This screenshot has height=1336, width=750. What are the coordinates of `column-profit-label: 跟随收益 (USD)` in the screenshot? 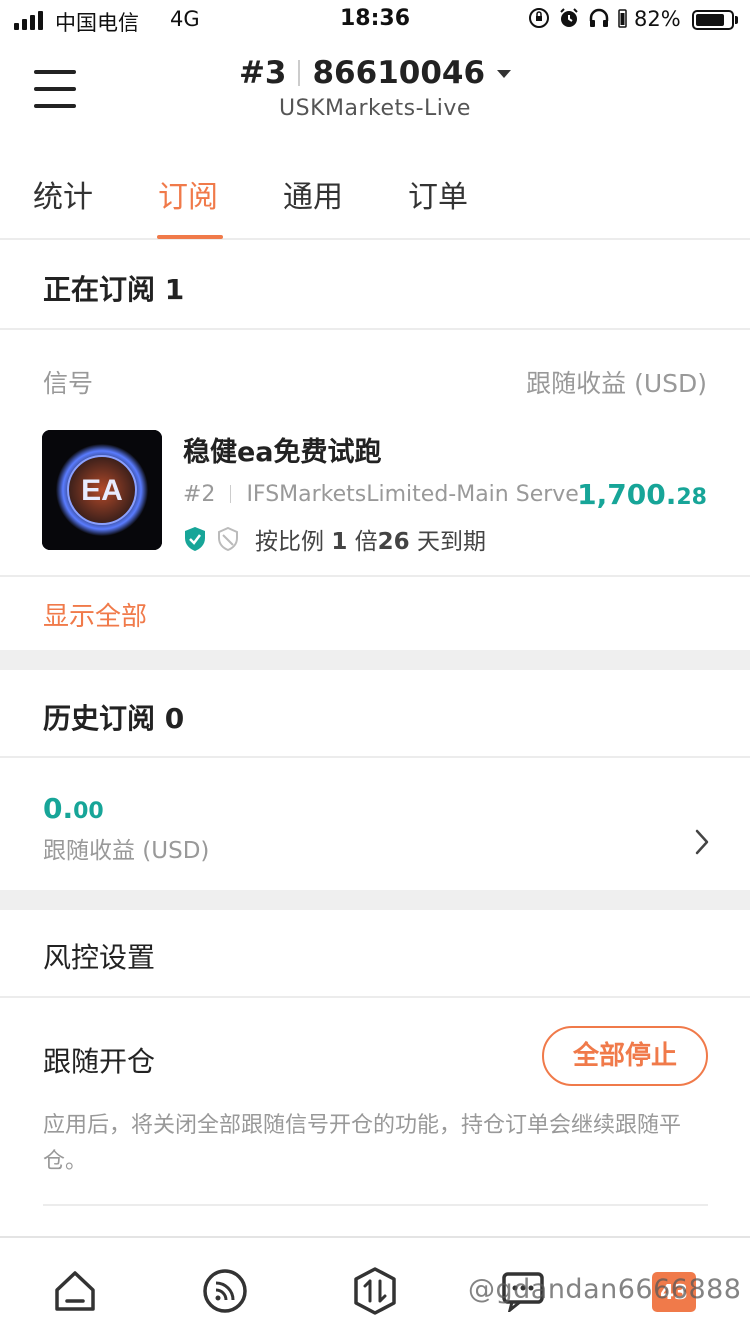 It's located at (616, 383).